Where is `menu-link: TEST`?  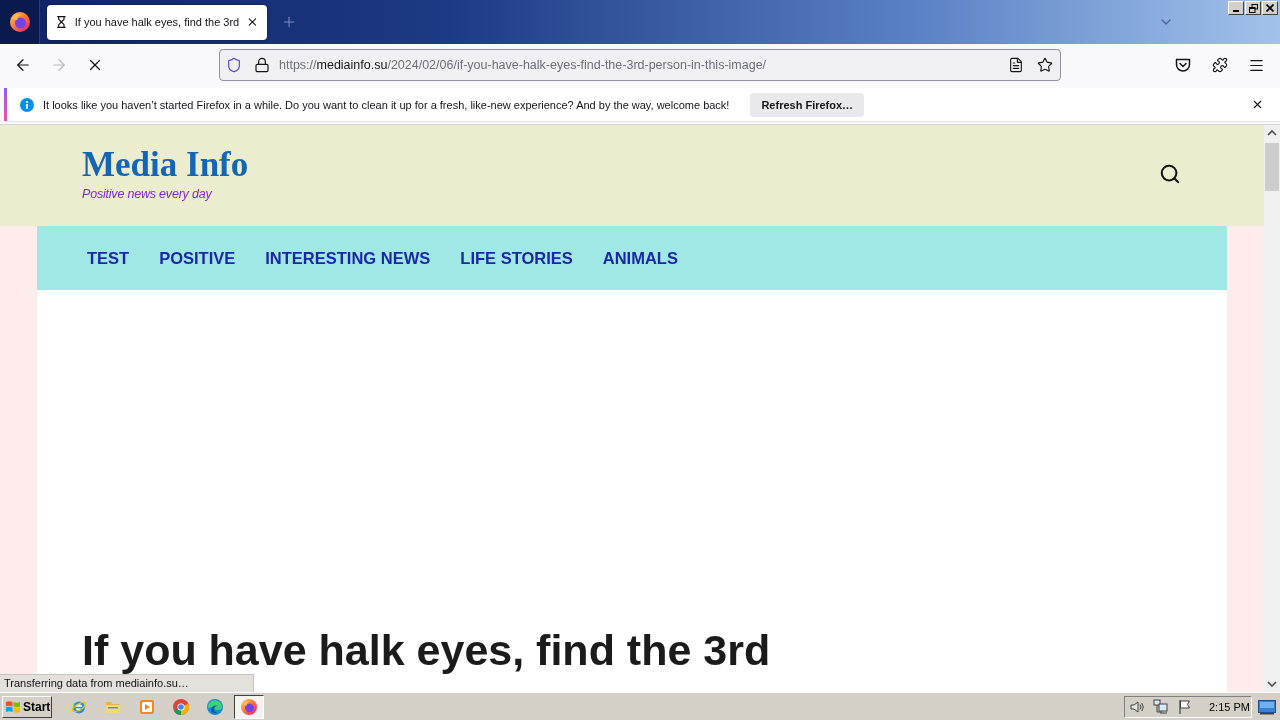
menu-link: TEST is located at coordinates (108, 258).